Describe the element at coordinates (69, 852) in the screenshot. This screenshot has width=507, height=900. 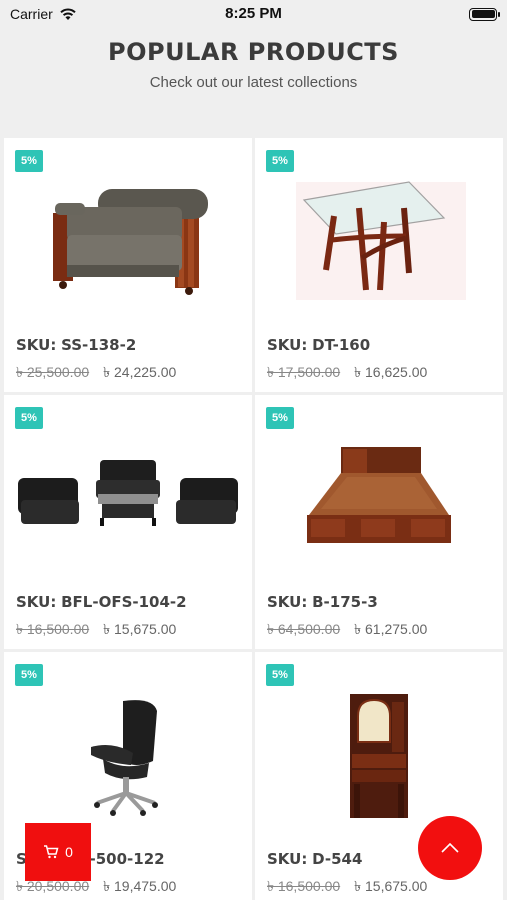
I see `cart-count: 0` at that location.